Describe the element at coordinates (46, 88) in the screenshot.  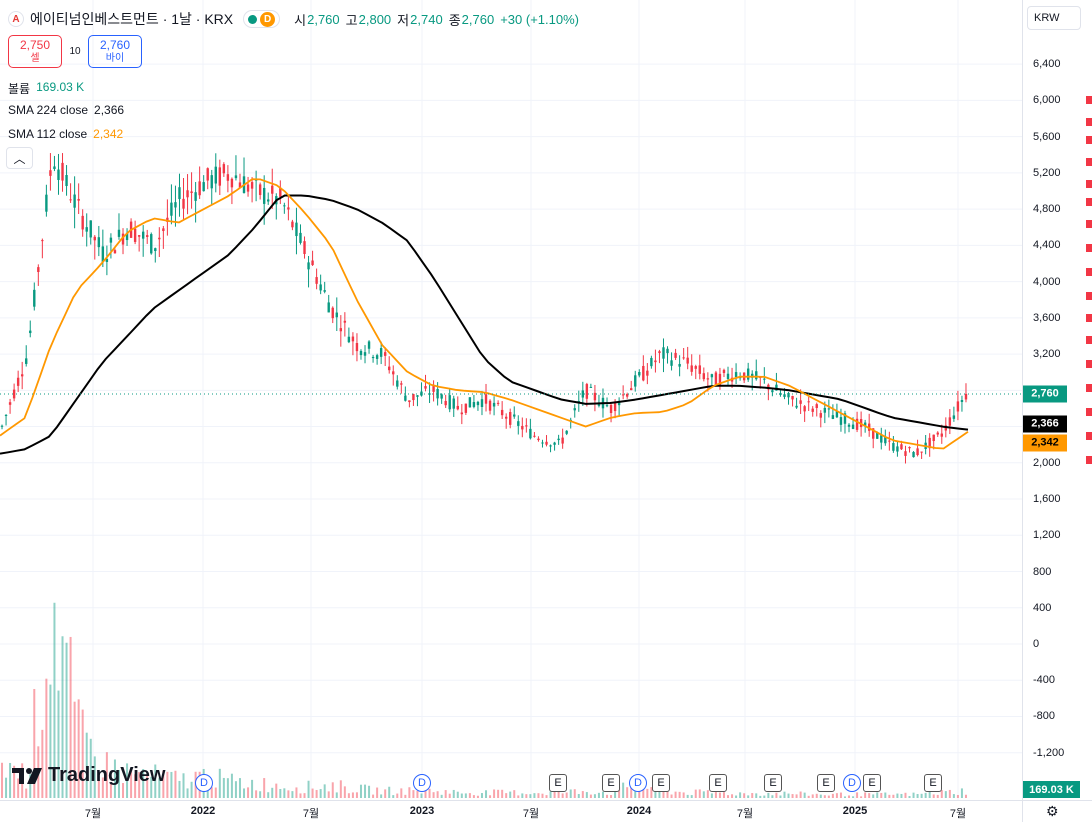
I see `volume-legend: 볼륨 169.03 K` at that location.